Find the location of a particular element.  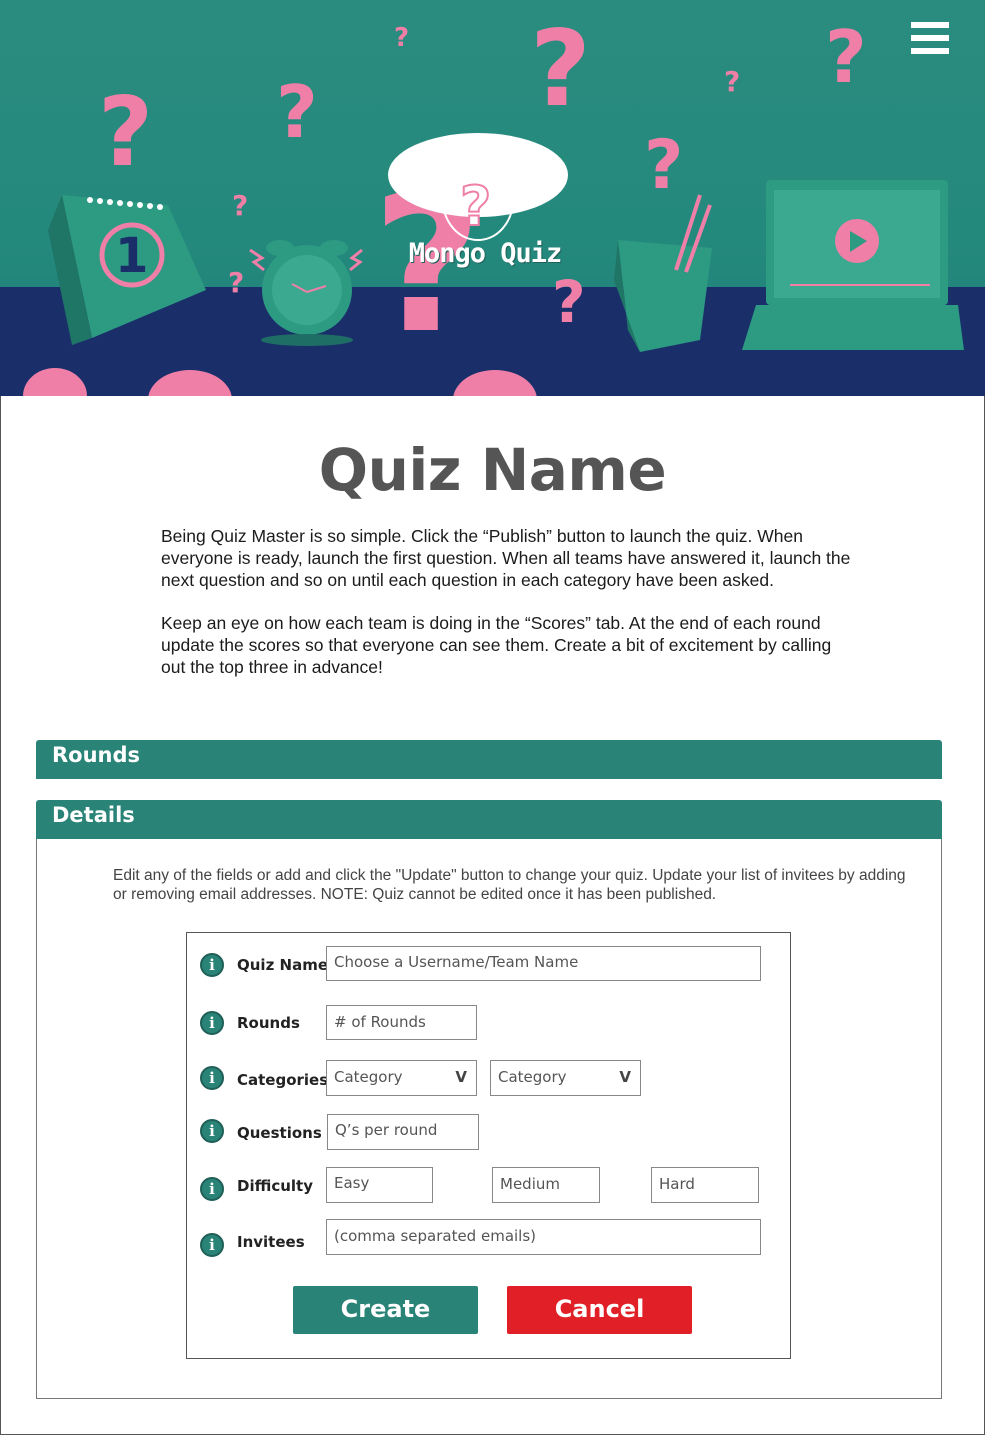

category-select-1: Category V is located at coordinates (401, 1078).